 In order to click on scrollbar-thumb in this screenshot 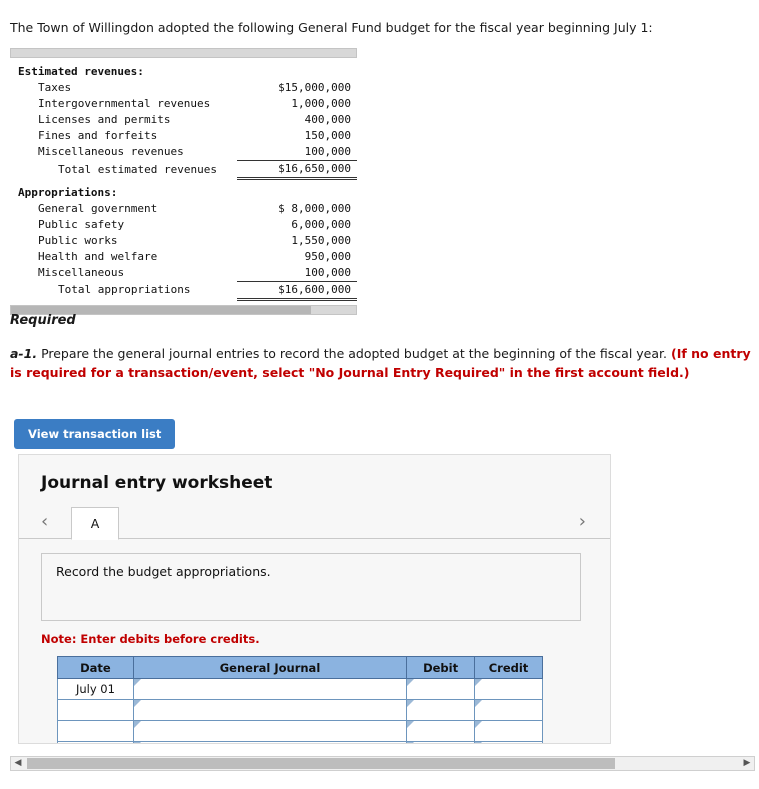, I will do `click(321, 763)`.